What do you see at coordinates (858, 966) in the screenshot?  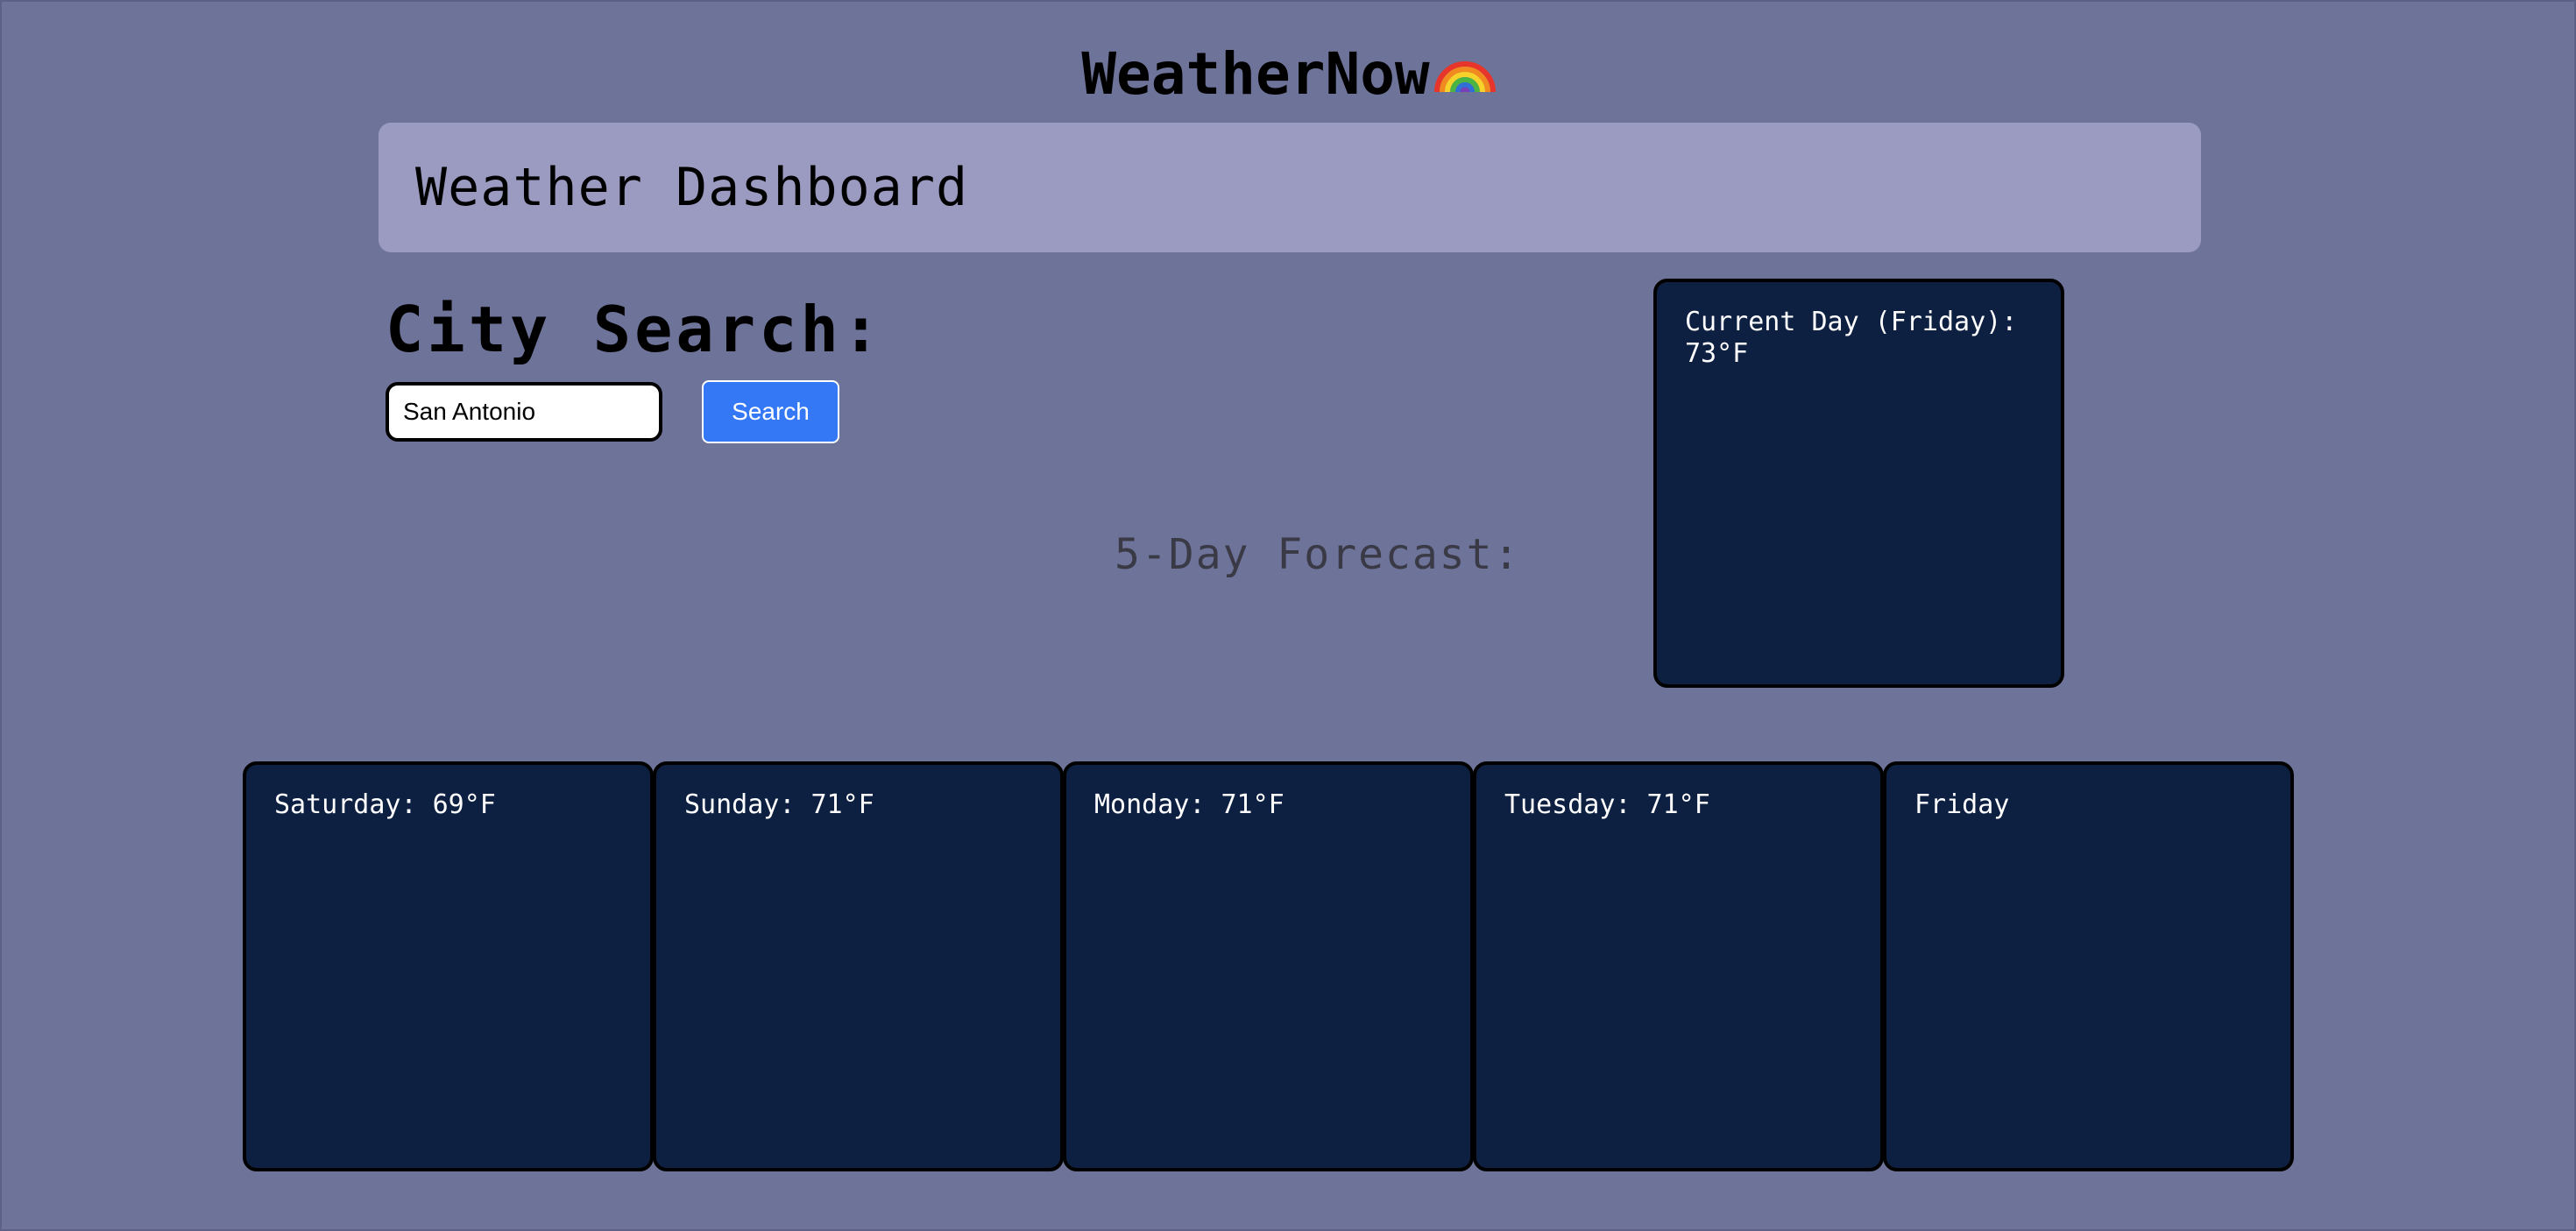 I see `forecast-day-card: Sunday: 71°F` at bounding box center [858, 966].